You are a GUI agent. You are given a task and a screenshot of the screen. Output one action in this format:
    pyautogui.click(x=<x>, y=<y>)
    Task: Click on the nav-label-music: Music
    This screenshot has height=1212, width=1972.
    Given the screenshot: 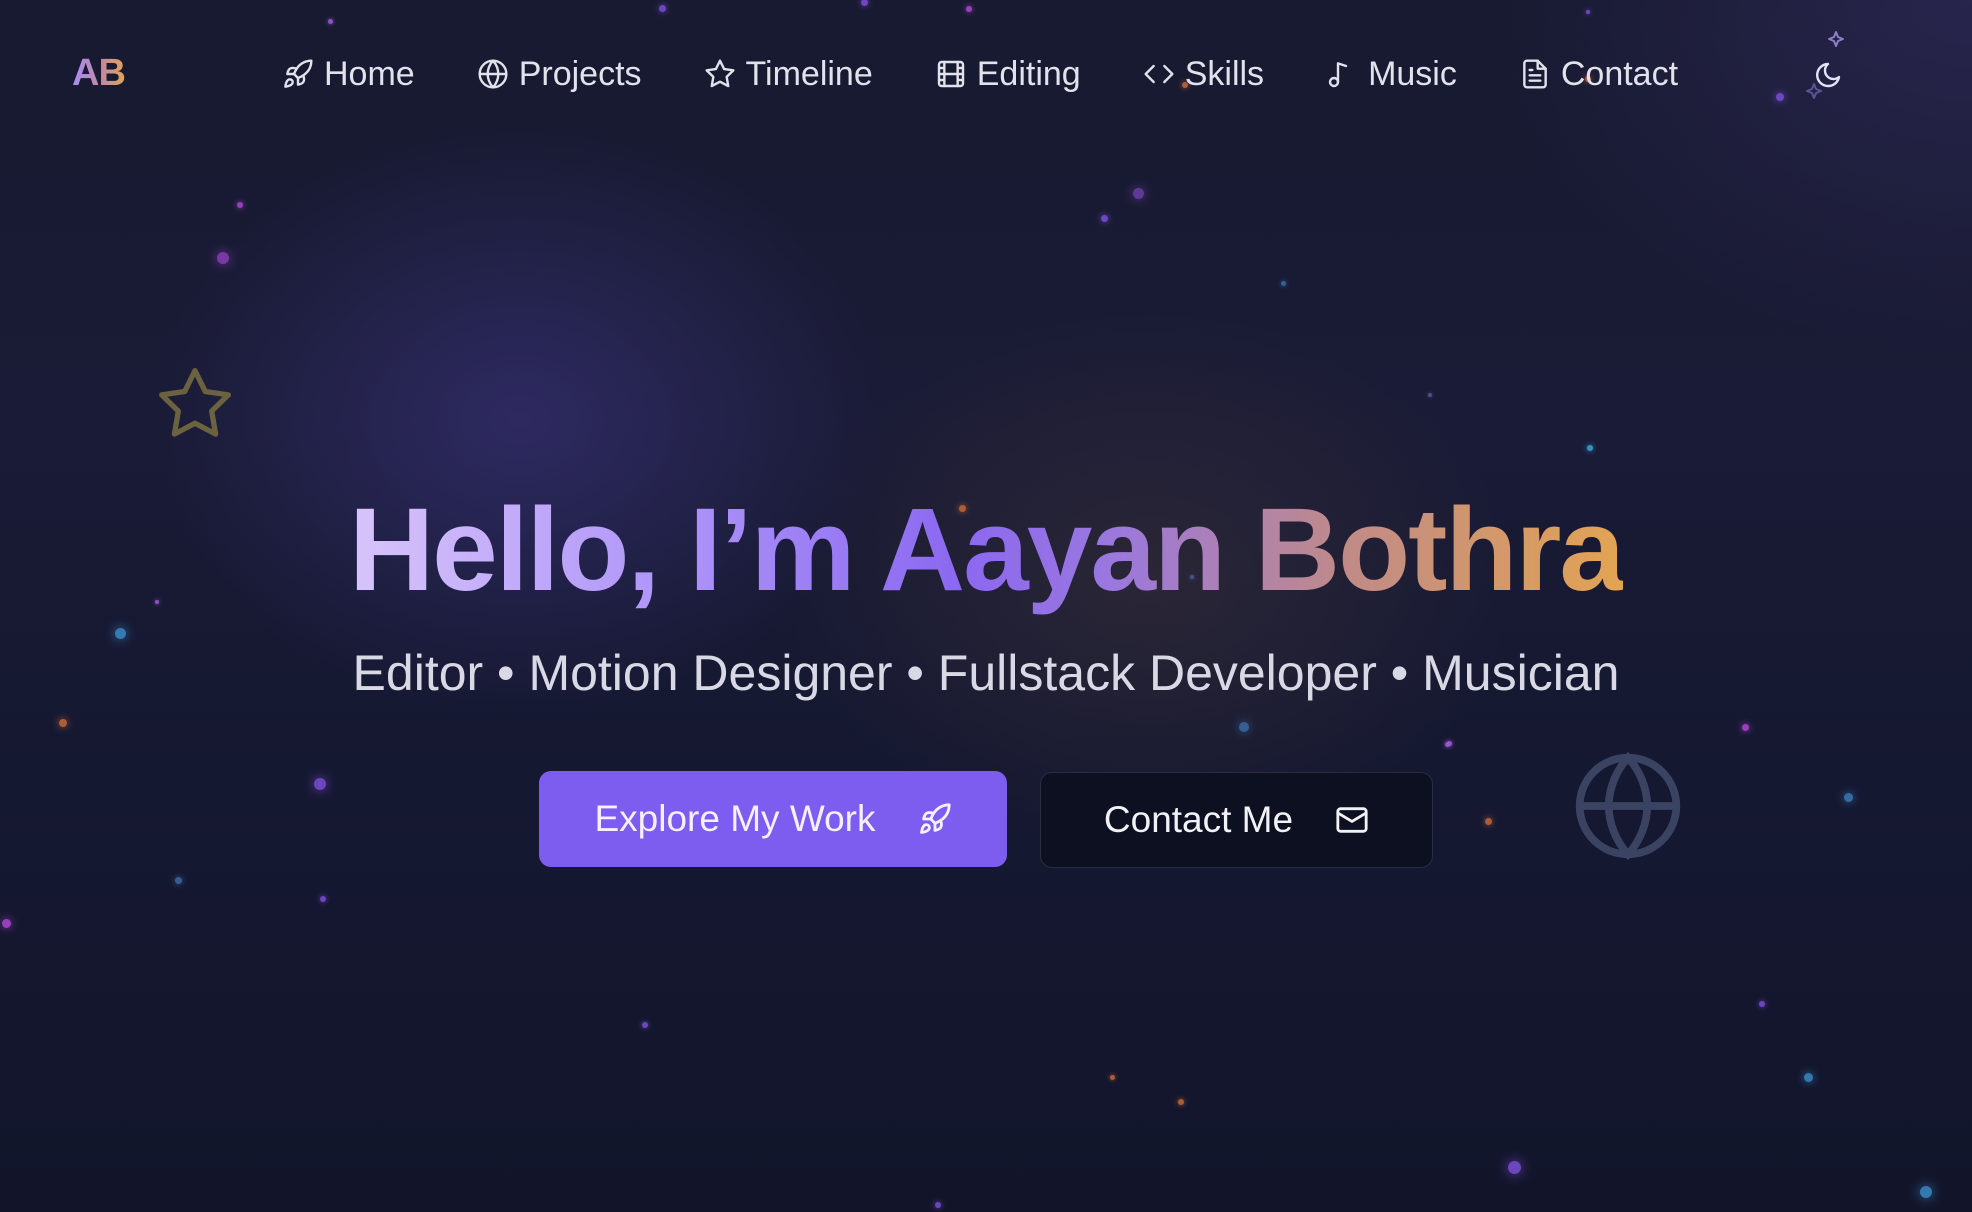 What is the action you would take?
    pyautogui.click(x=1412, y=73)
    